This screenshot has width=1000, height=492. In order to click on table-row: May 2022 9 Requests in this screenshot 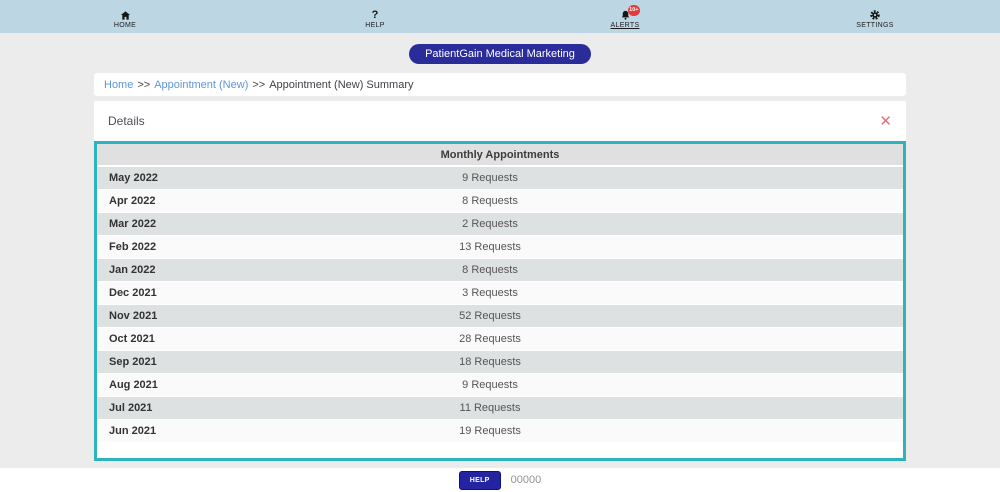, I will do `click(500, 178)`.